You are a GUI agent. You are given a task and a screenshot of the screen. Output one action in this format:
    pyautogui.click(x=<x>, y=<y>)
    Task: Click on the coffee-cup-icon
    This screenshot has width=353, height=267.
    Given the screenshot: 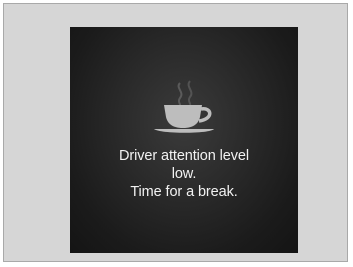 What is the action you would take?
    pyautogui.click(x=184, y=106)
    